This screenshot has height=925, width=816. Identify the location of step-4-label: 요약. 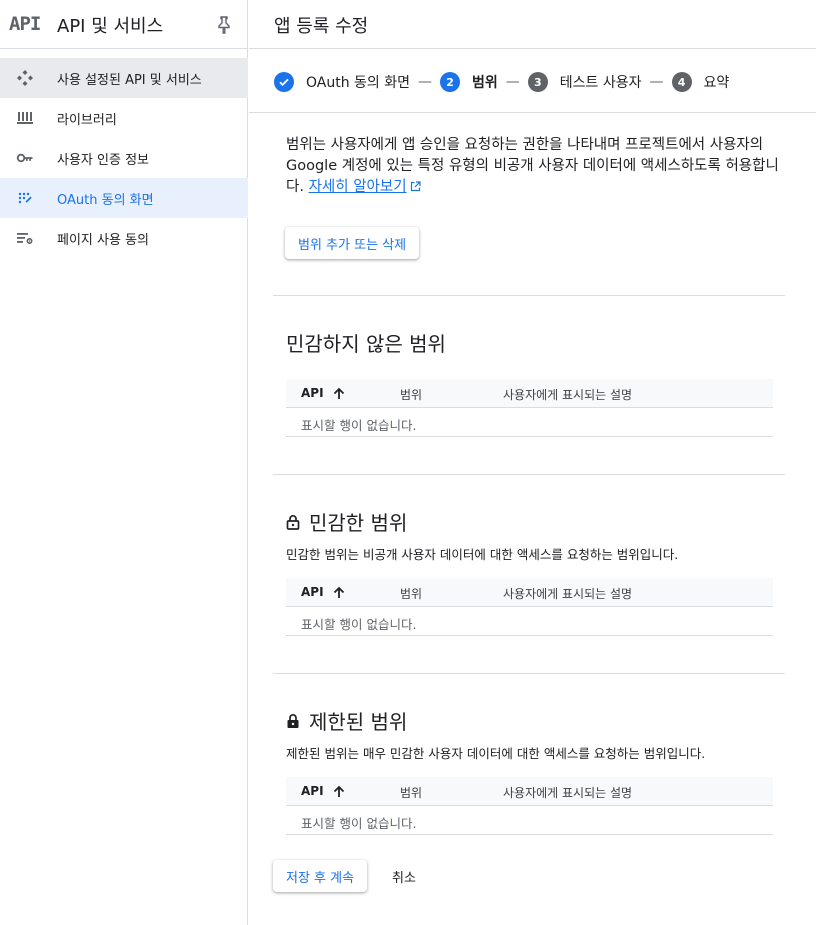
(716, 83).